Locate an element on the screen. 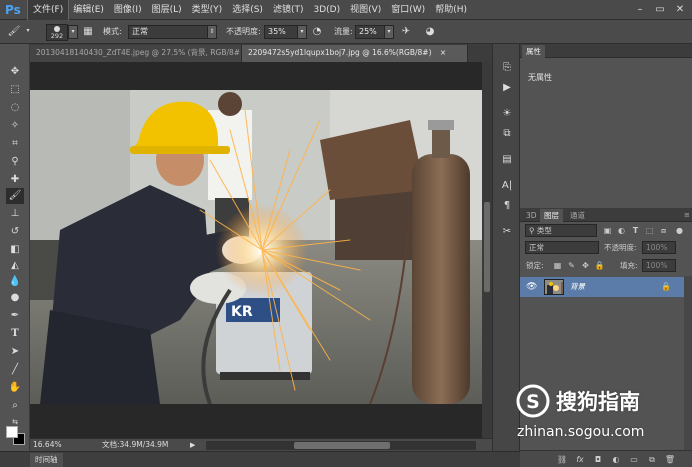 The image size is (692, 467). filter-shape-icon: ⬚ is located at coordinates (649, 230).